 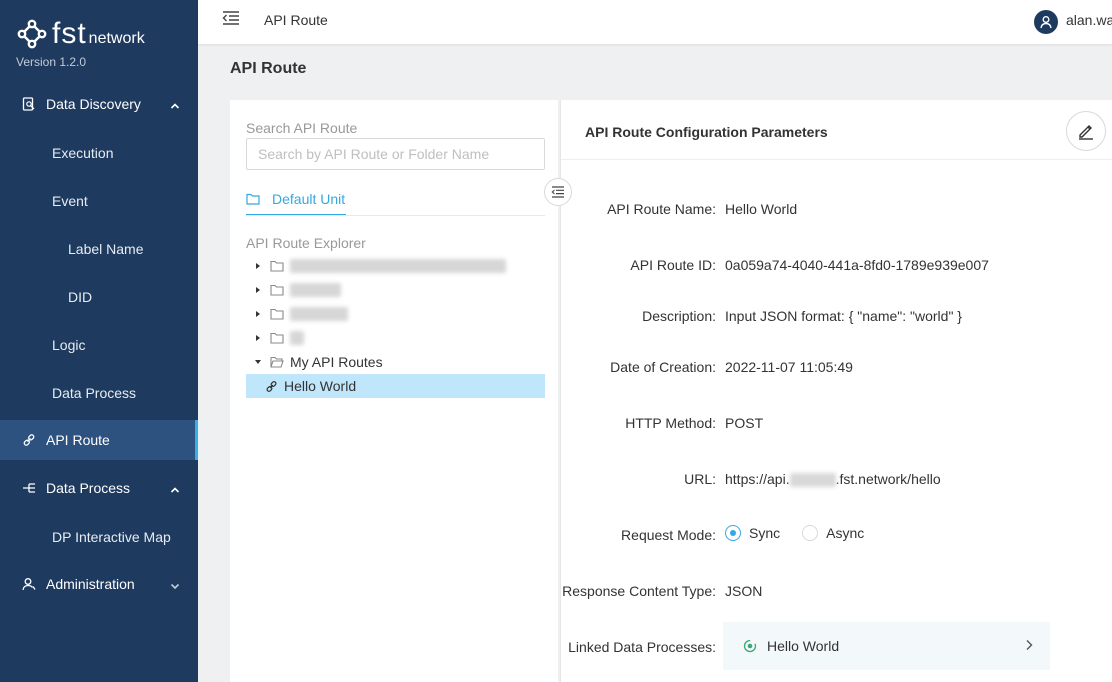 What do you see at coordinates (812, 480) in the screenshot?
I see `redacted-url-segment` at bounding box center [812, 480].